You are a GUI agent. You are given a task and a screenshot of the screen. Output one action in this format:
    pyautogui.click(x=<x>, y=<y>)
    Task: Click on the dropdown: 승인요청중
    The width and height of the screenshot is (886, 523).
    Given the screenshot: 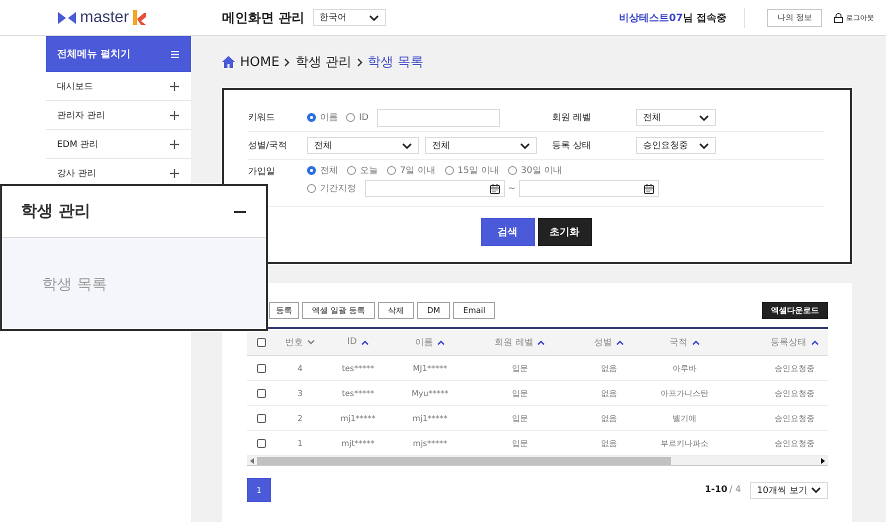 What is the action you would take?
    pyautogui.click(x=676, y=145)
    